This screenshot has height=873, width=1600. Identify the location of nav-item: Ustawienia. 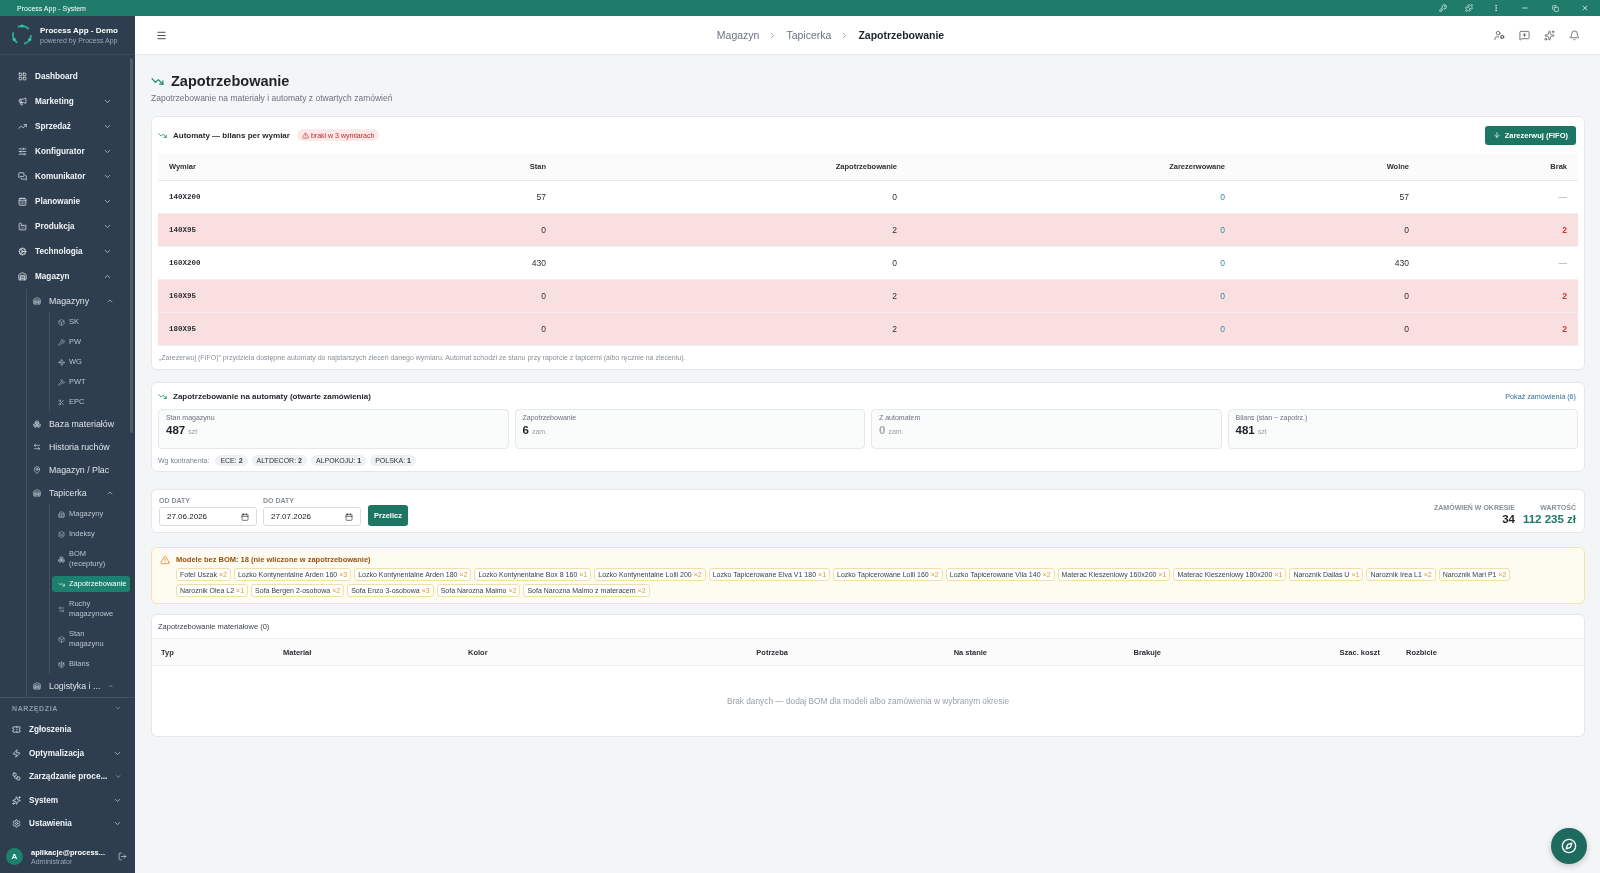
(65, 824).